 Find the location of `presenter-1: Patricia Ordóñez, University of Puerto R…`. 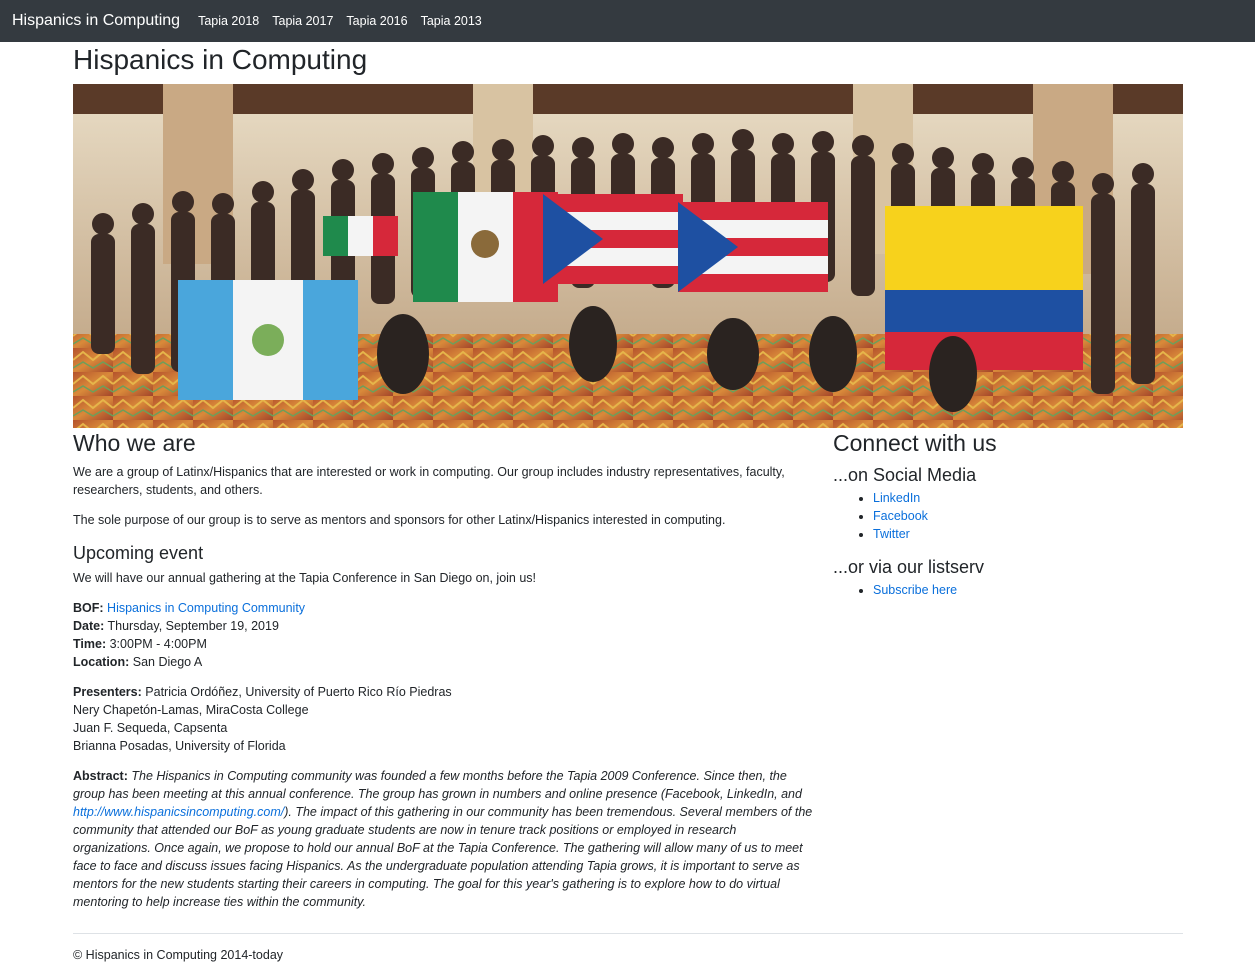

presenter-1: Patricia Ordóñez, University of Puerto R… is located at coordinates (298, 692).